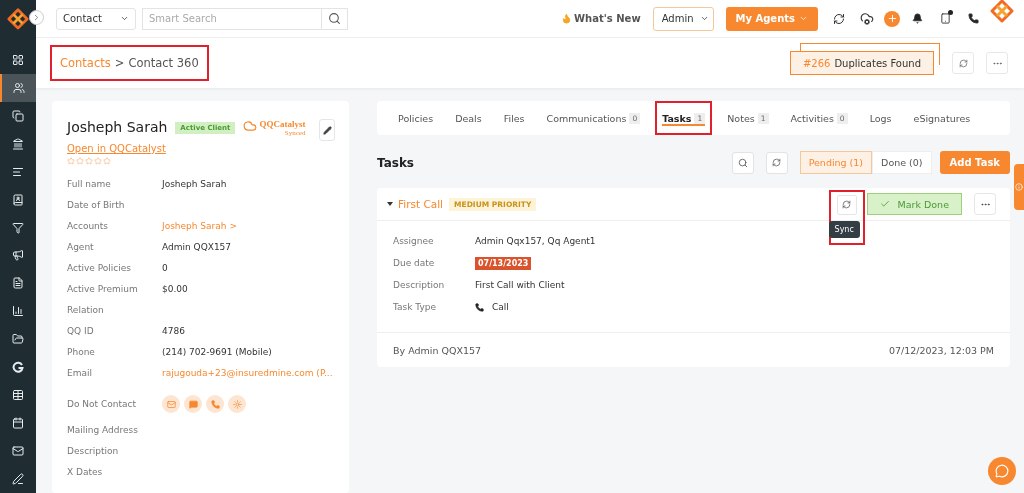 The height and width of the screenshot is (493, 1024). Describe the element at coordinates (18, 143) in the screenshot. I see `bank-icon` at that location.